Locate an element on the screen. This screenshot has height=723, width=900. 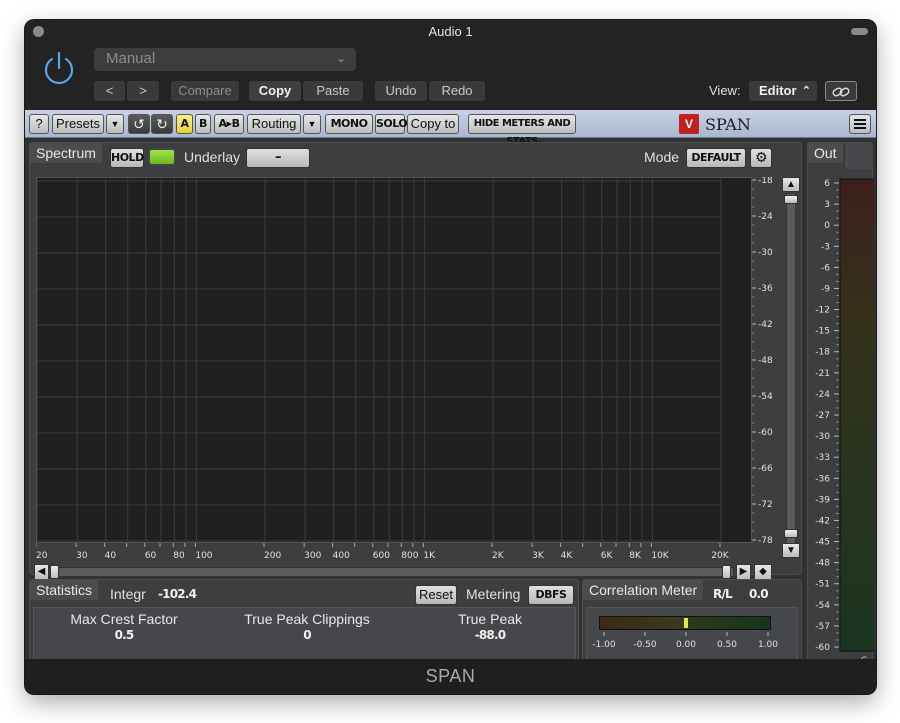
mode-label: Mode is located at coordinates (662, 157).